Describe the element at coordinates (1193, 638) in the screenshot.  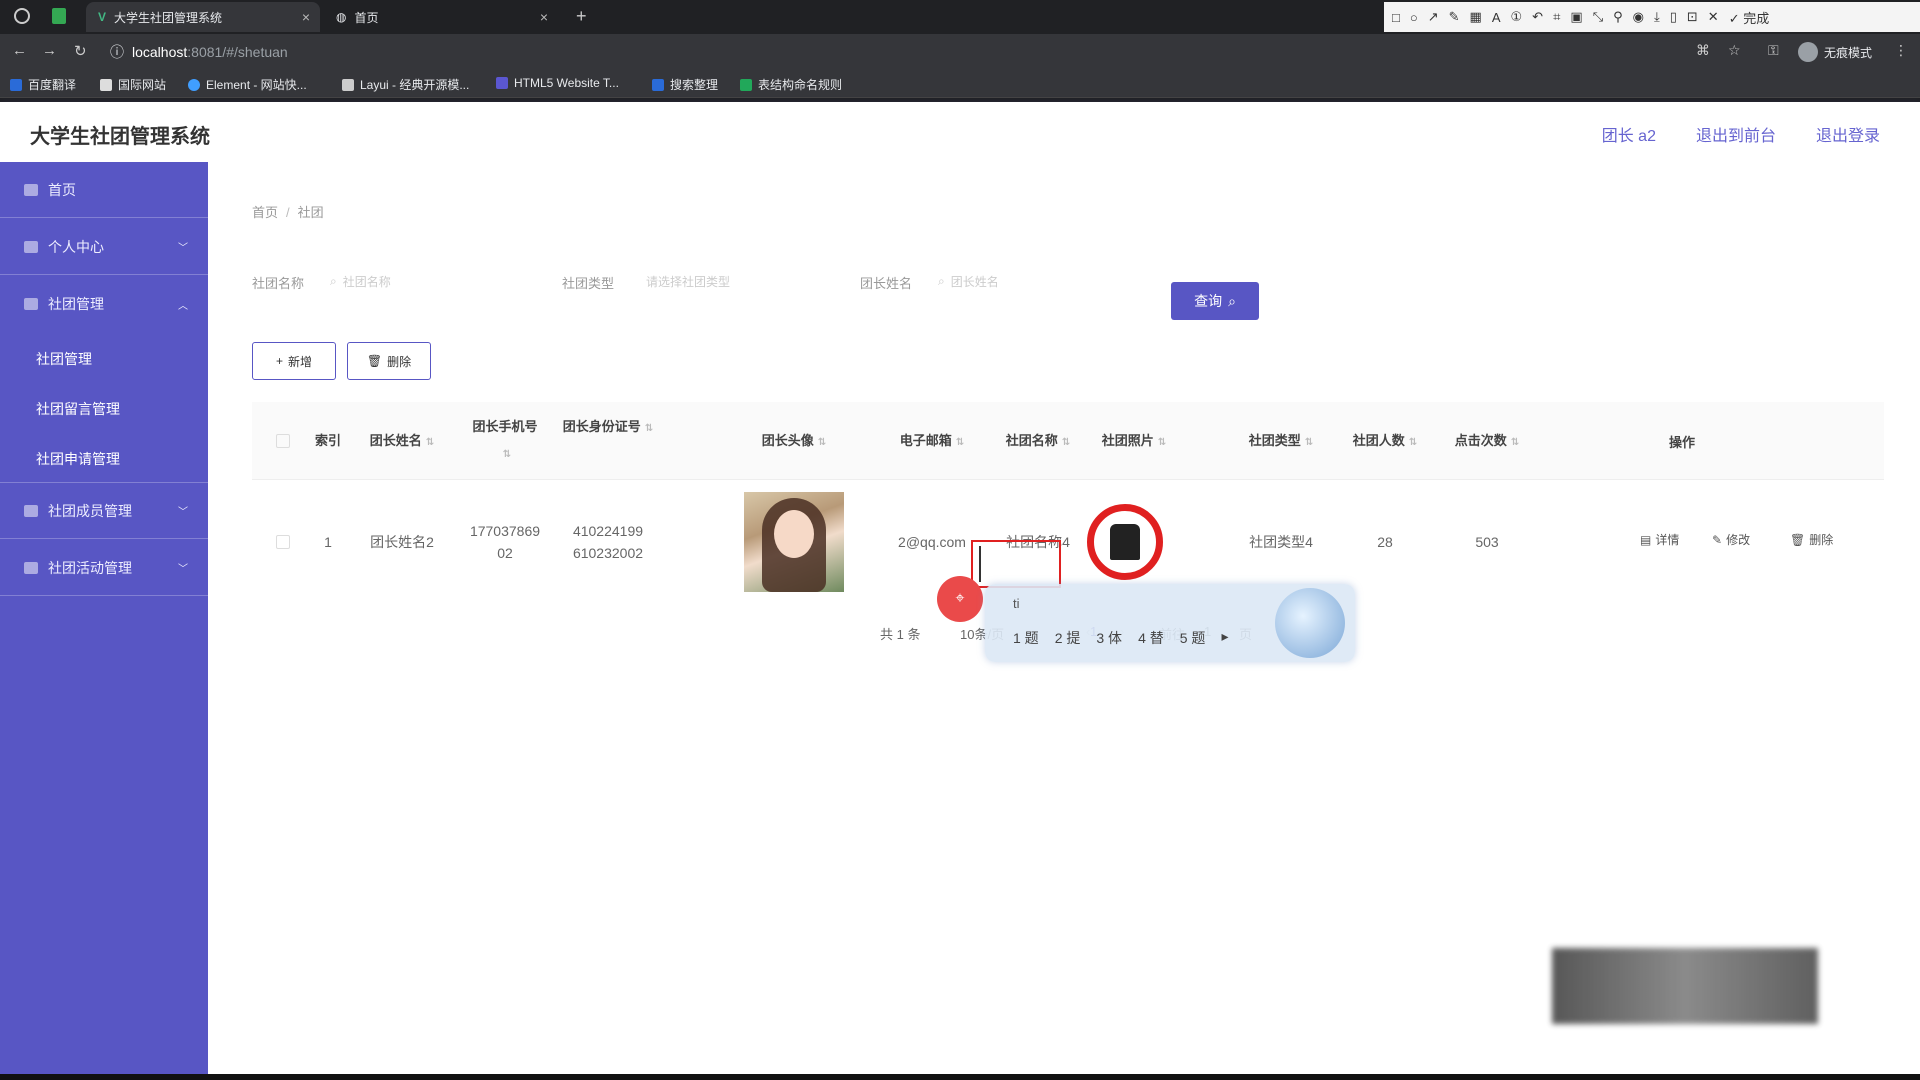
I see `ime-candidate: 5 题` at that location.